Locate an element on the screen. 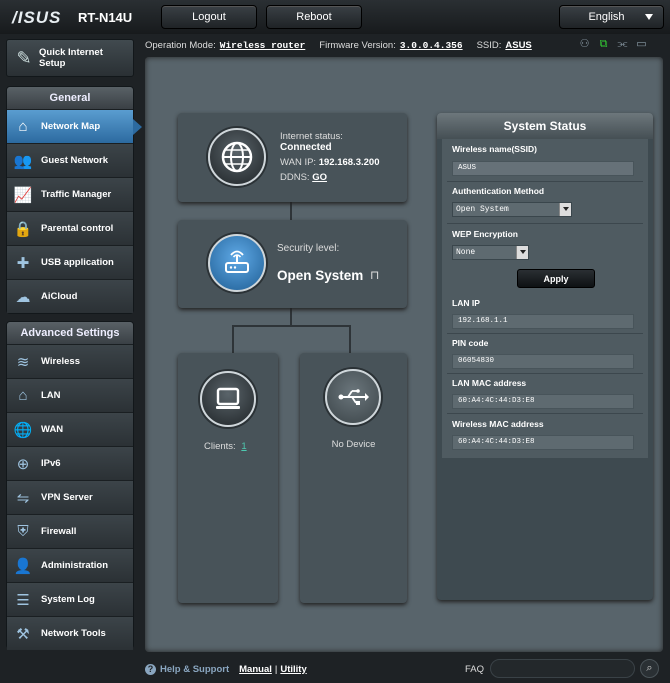  quick-setup-label: Quick Internet Setup is located at coordinates (71, 58).